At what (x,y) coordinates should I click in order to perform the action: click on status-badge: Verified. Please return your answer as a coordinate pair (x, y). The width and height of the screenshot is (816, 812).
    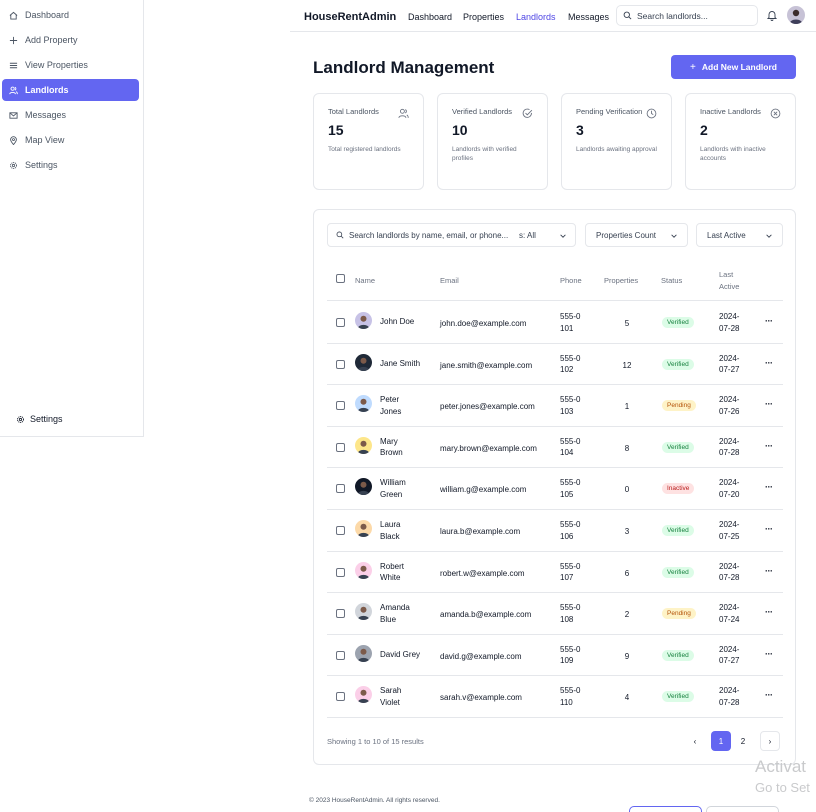
    Looking at the image, I should click on (678, 697).